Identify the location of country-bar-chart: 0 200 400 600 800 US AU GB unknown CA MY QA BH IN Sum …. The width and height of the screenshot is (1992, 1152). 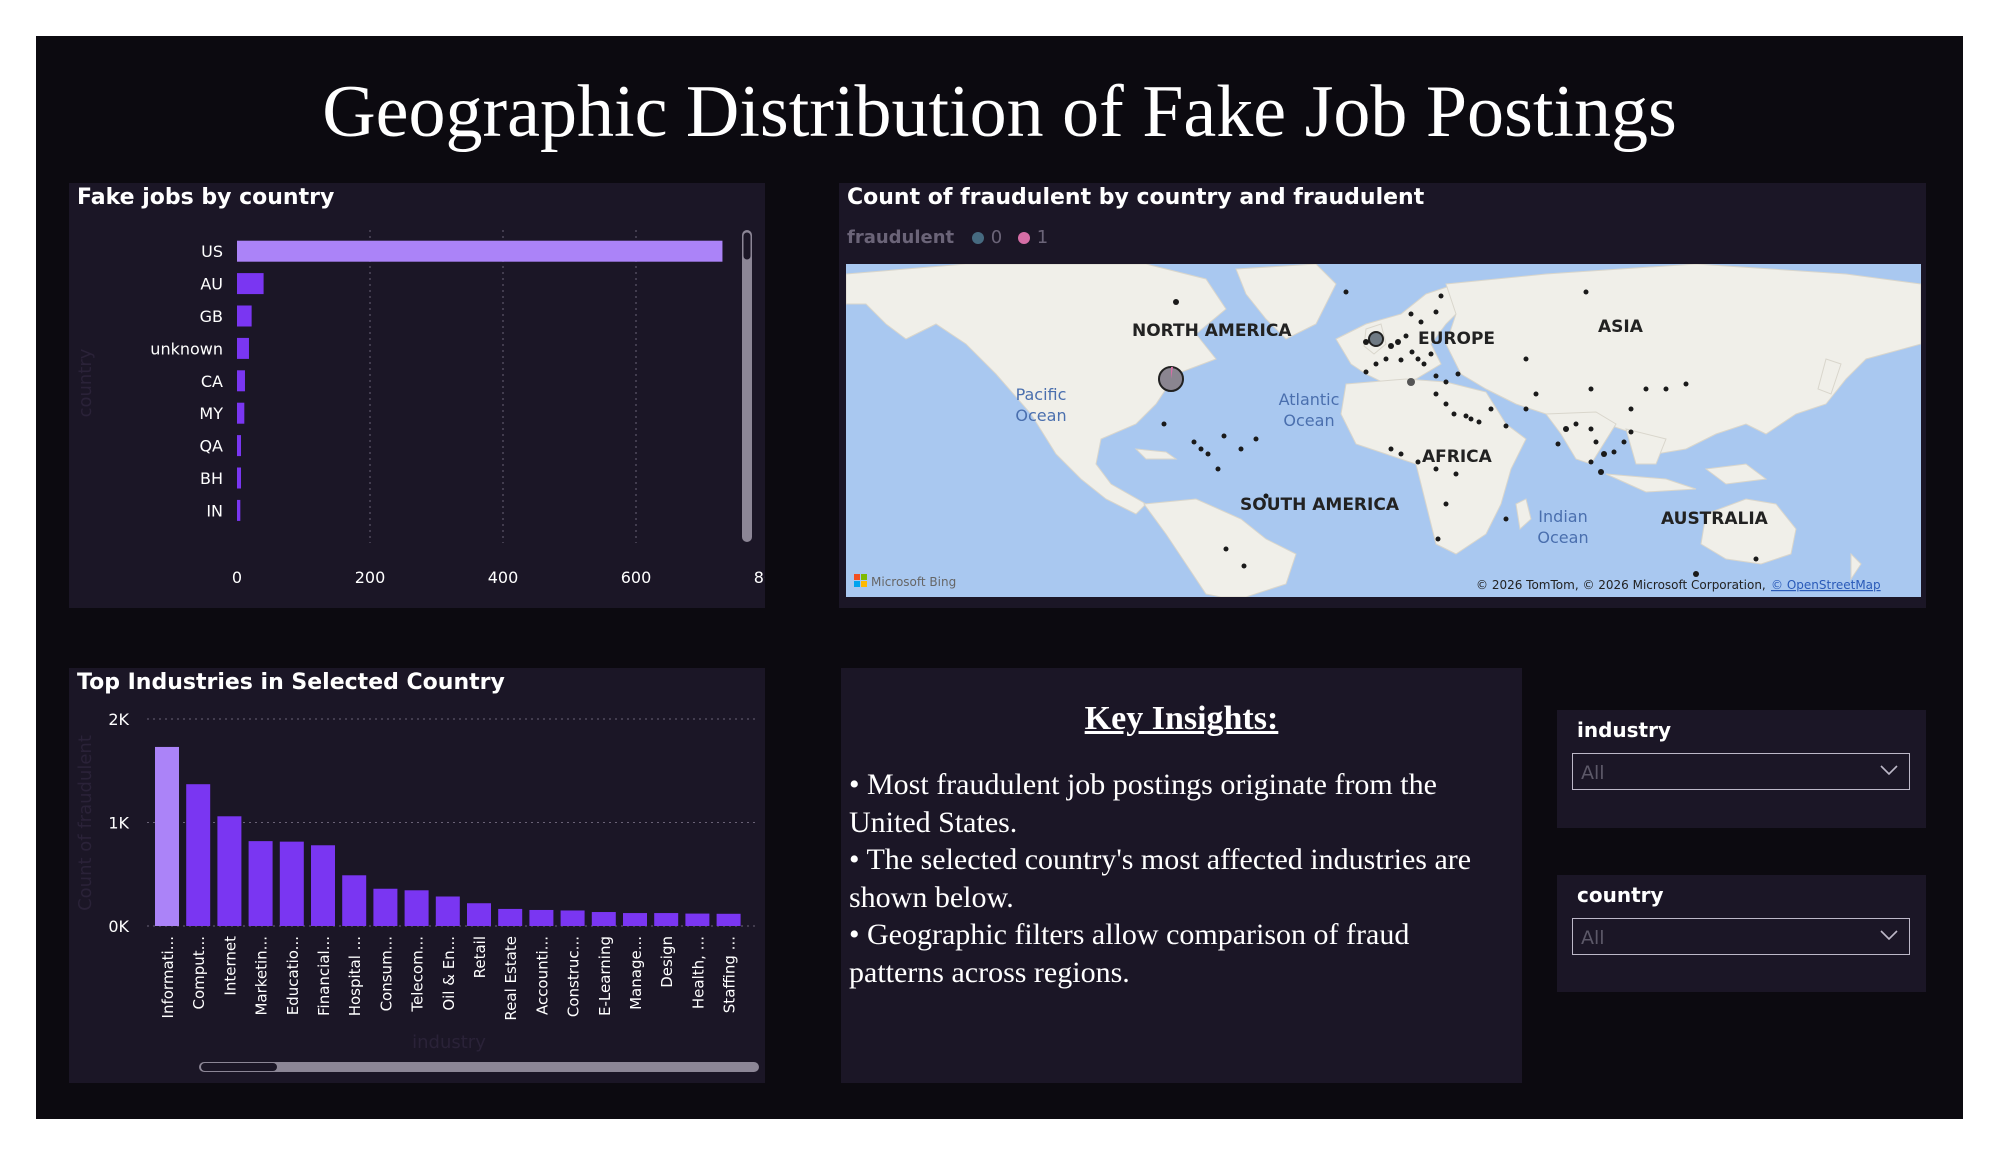
(417, 395).